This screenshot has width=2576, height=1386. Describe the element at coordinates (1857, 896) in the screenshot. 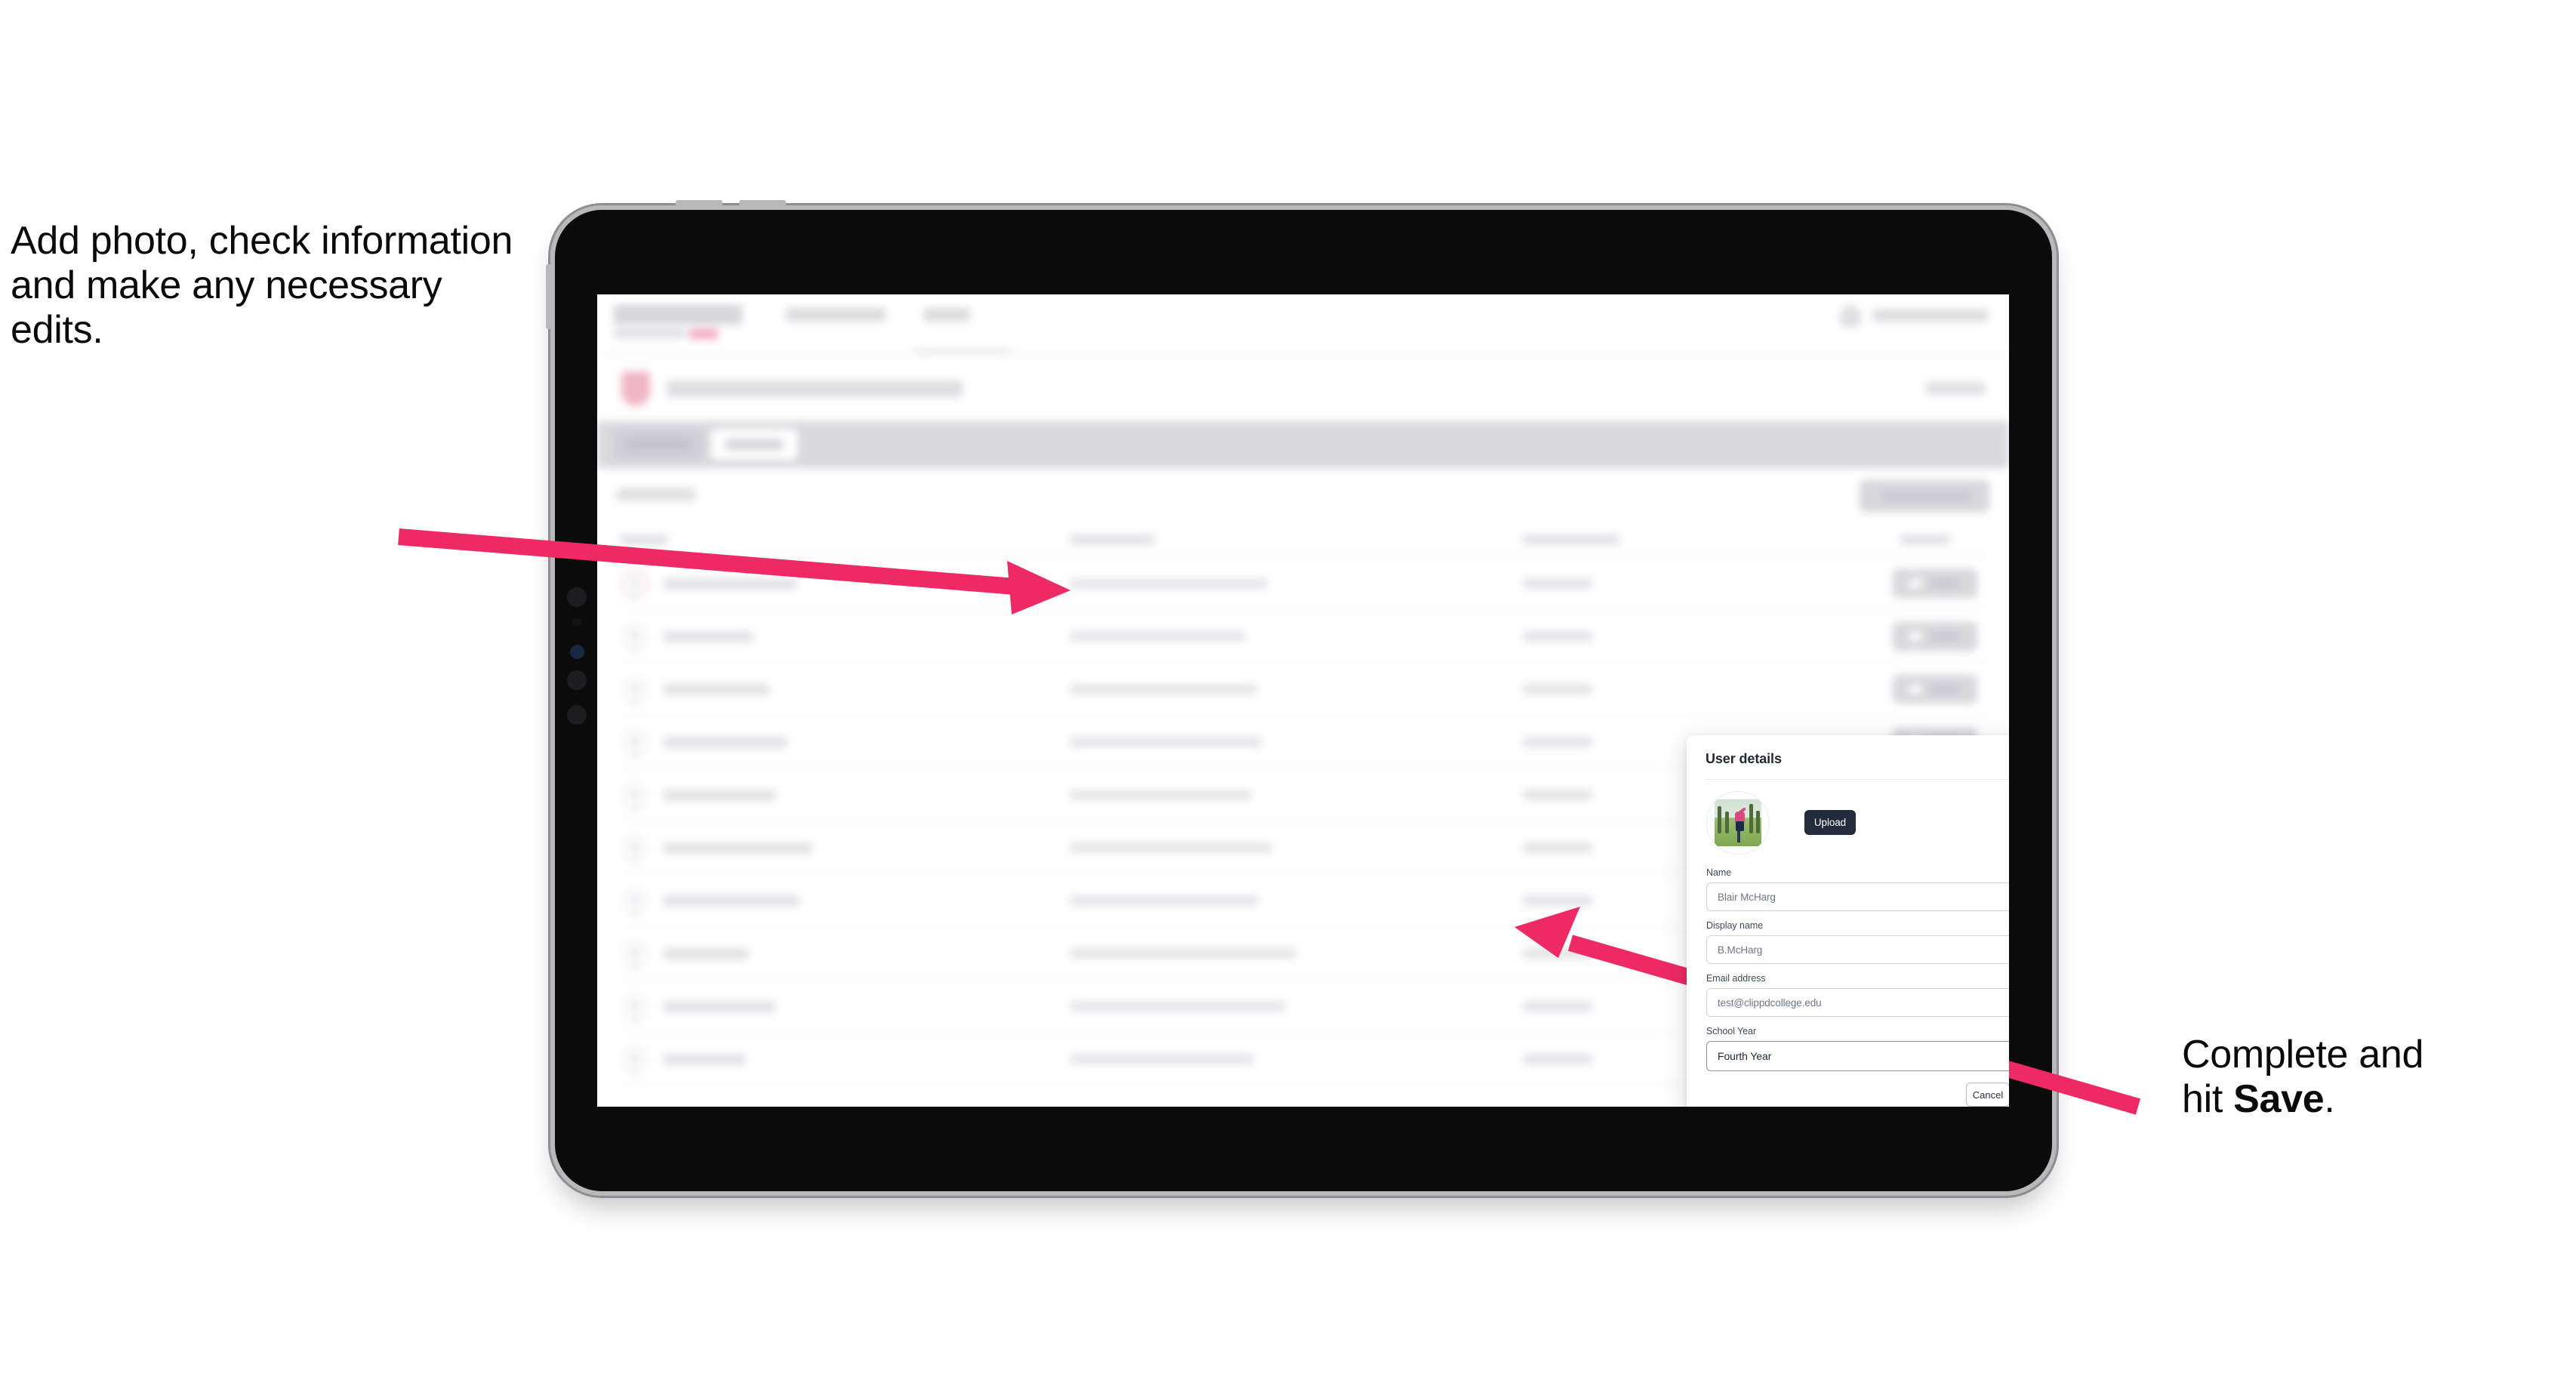

I see `name-input` at that location.